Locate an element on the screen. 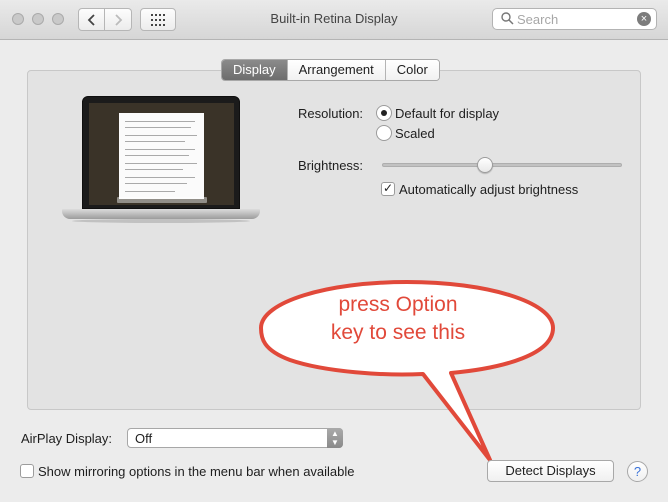  segmented-tabs: Display Arrangement Color is located at coordinates (330, 70).